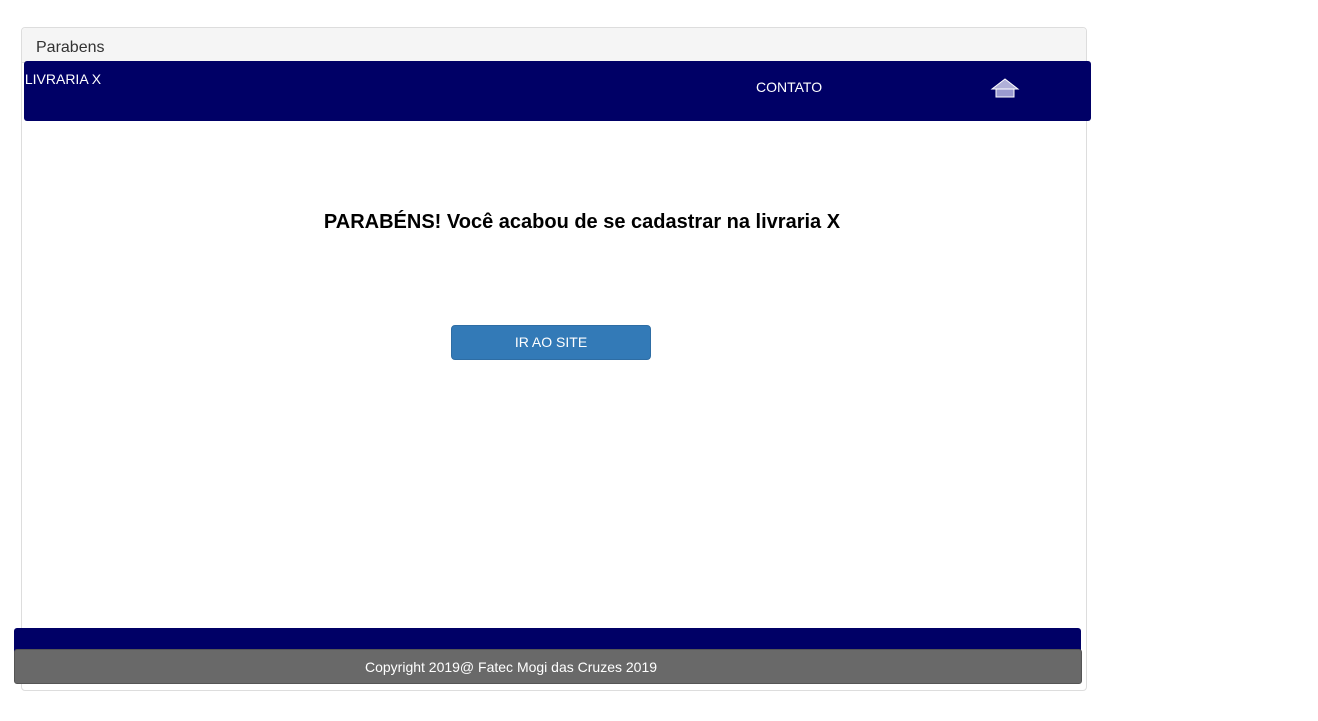  Describe the element at coordinates (1005, 88) in the screenshot. I see `home-icon` at that location.